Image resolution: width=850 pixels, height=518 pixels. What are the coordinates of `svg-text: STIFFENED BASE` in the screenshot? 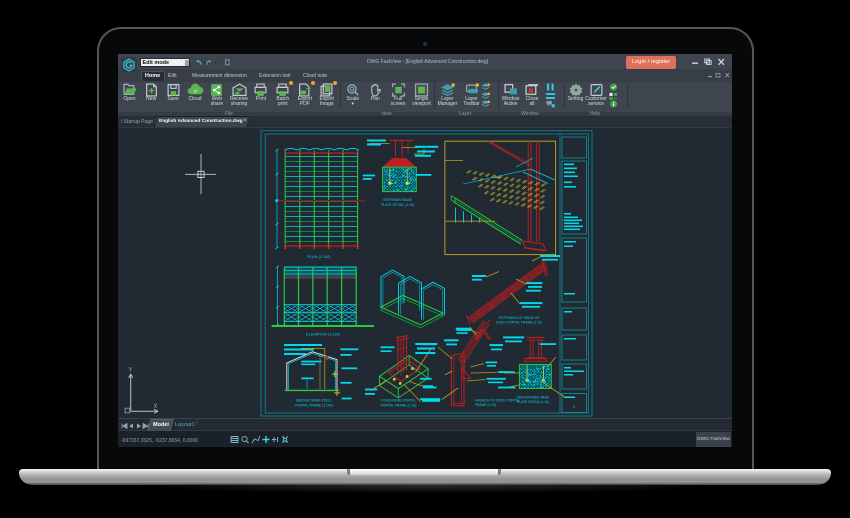 It's located at (398, 200).